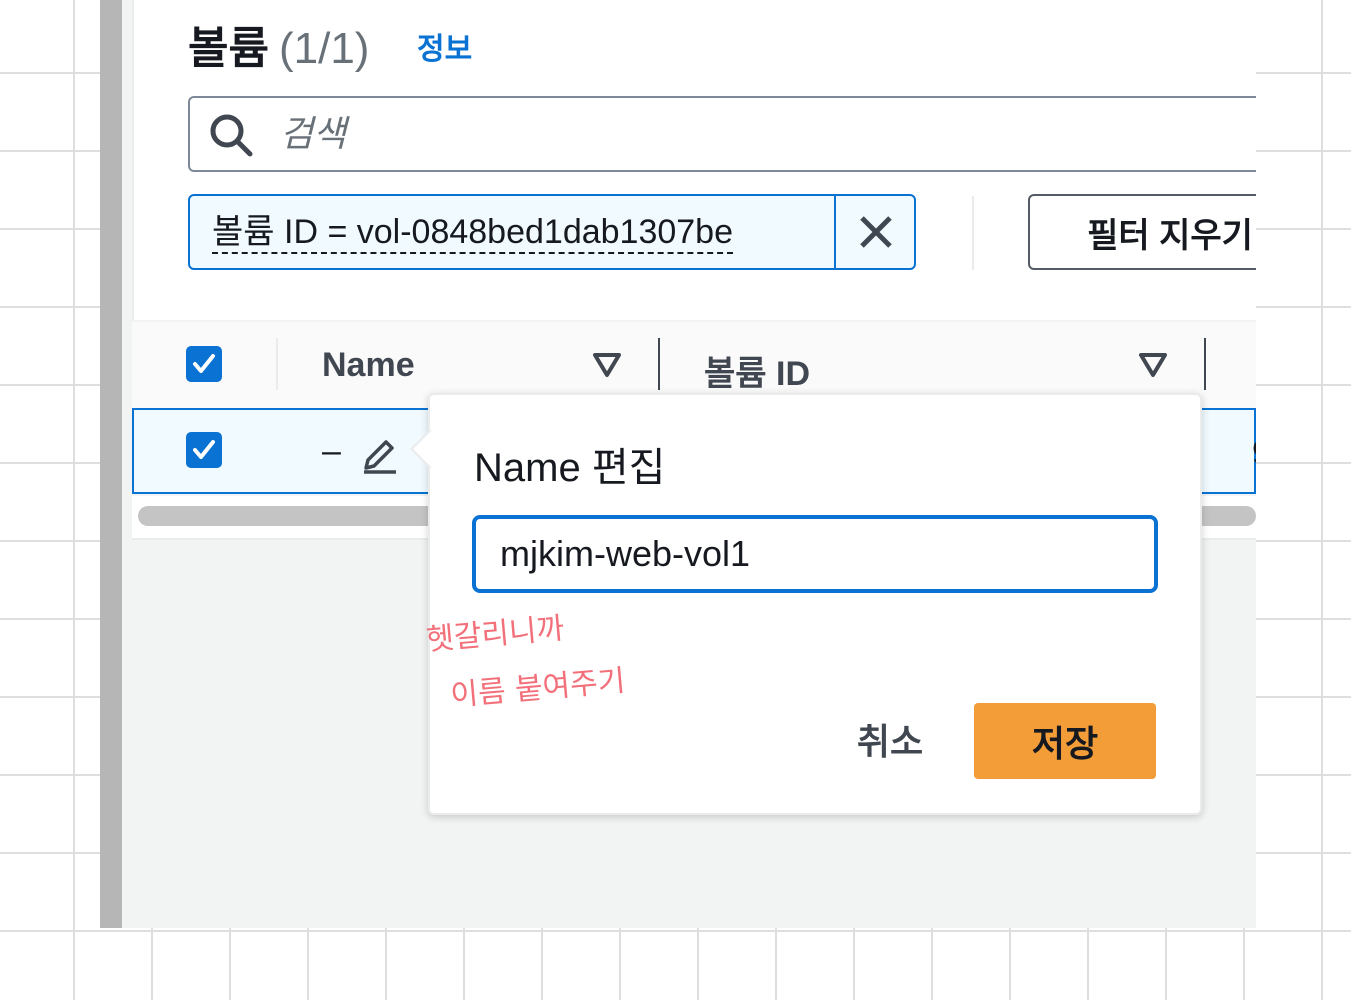 Image resolution: width=1351 pixels, height=1000 pixels. Describe the element at coordinates (472, 233) in the screenshot. I see `filter-token-label: 볼륨 ID = vol-0848bed1dab1307be` at that location.